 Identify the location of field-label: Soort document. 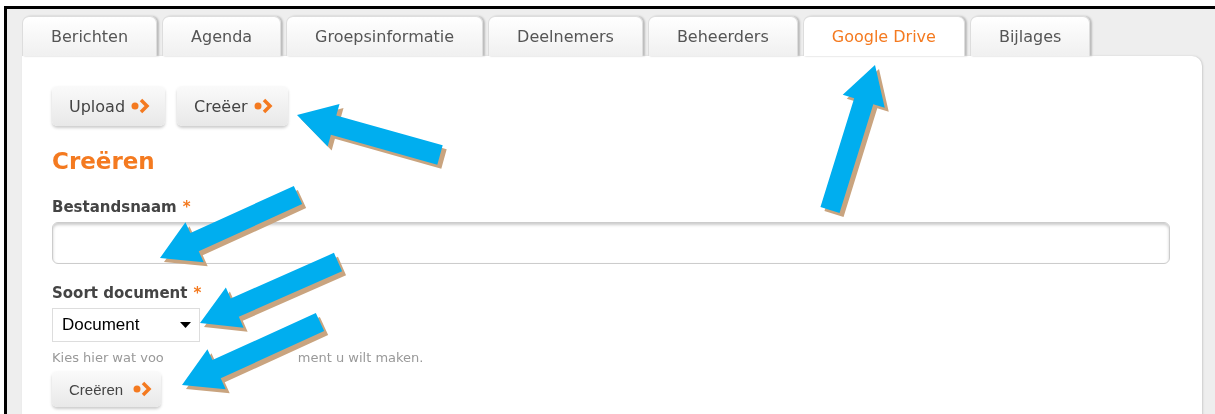
(120, 293).